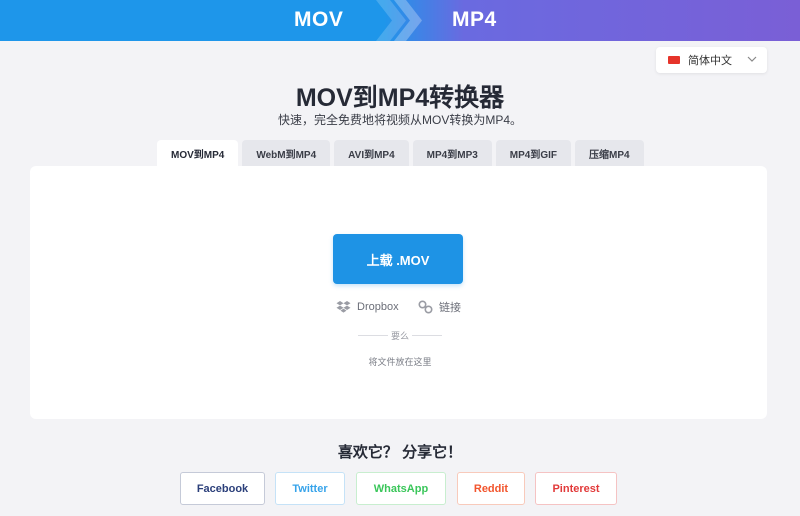  Describe the element at coordinates (343, 306) in the screenshot. I see `dropbox-icon` at that location.